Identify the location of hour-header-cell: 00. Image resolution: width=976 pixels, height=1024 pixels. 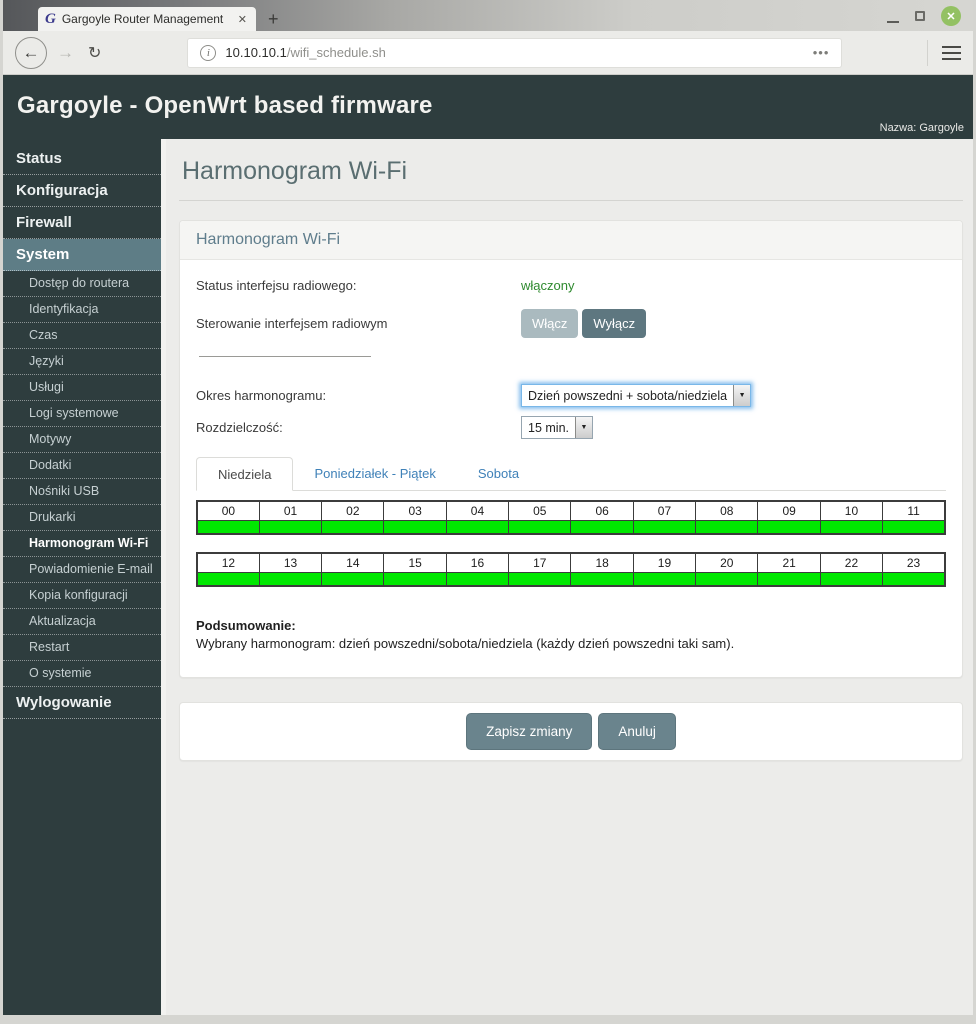
(228, 510).